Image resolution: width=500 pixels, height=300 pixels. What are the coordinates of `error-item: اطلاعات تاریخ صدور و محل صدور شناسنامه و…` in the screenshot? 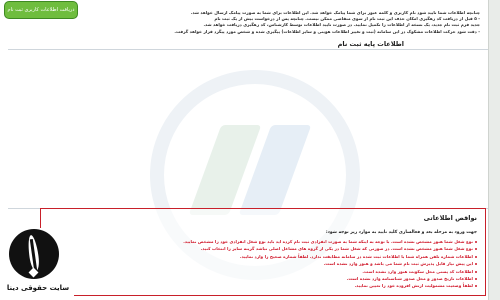 It's located at (267, 278).